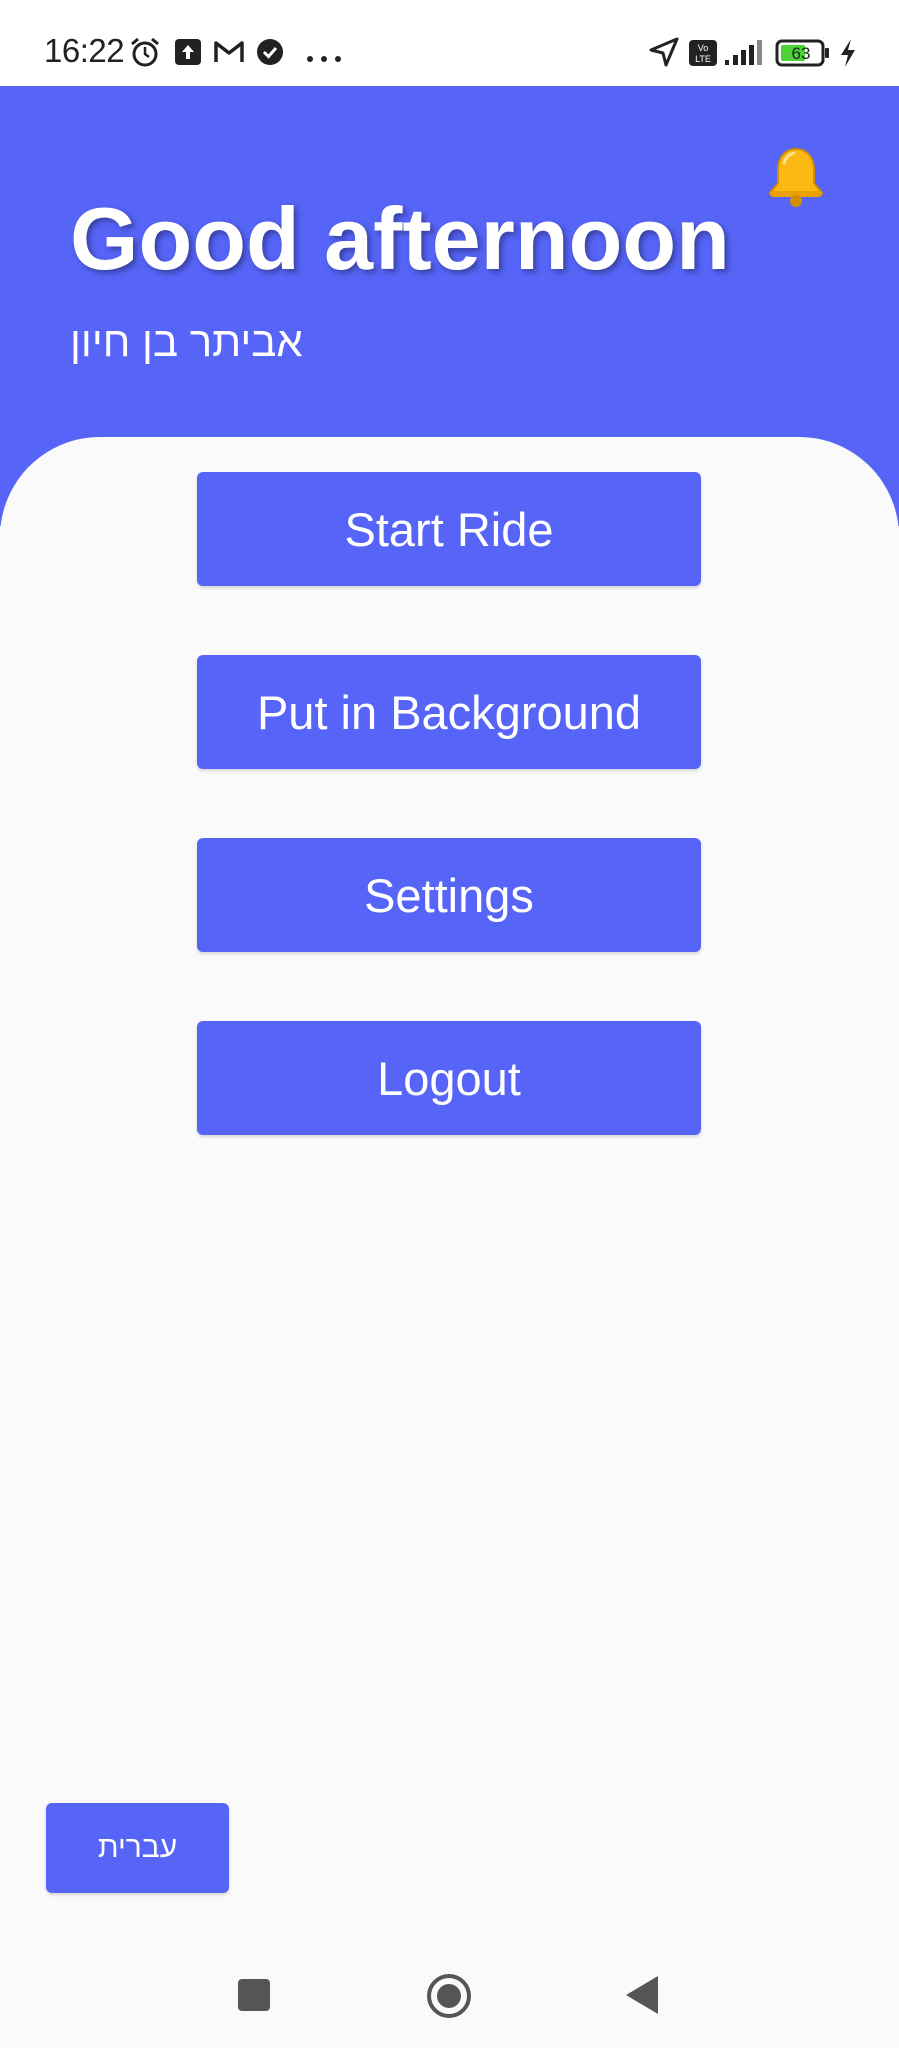  Describe the element at coordinates (801, 53) in the screenshot. I see `battery-level: 63` at that location.